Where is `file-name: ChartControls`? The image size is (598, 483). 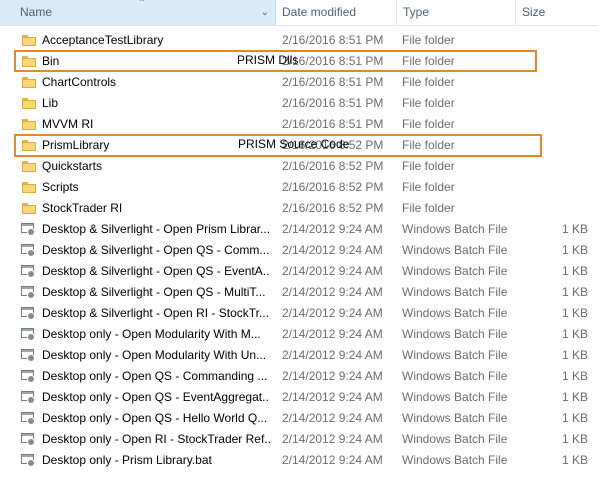
file-name: ChartControls is located at coordinates (79, 82).